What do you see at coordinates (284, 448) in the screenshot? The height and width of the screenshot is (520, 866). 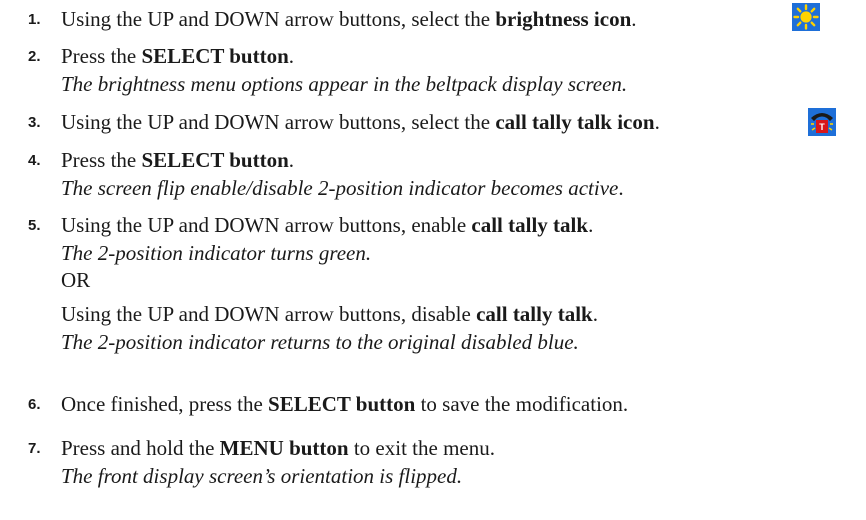 I see `ui-term: MENU button` at bounding box center [284, 448].